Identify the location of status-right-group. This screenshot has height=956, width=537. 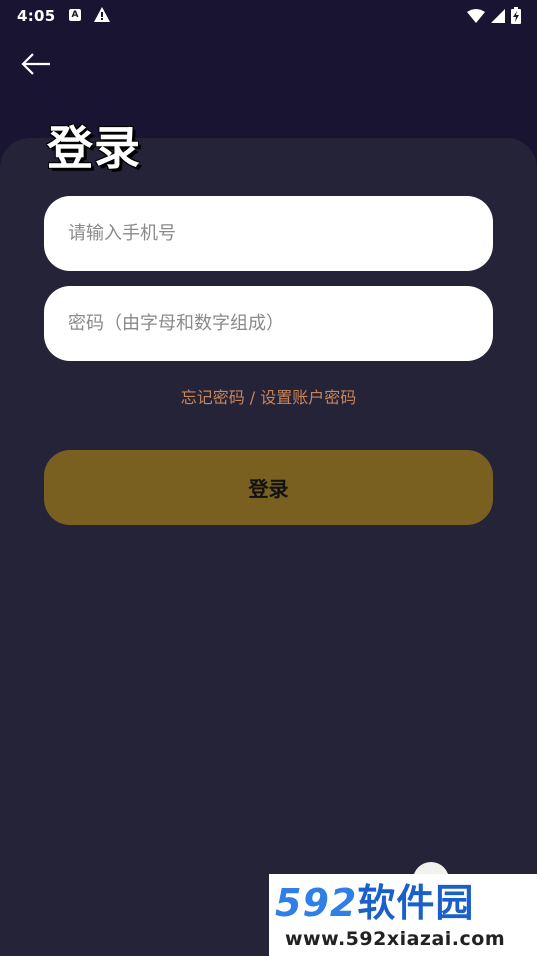
(494, 17).